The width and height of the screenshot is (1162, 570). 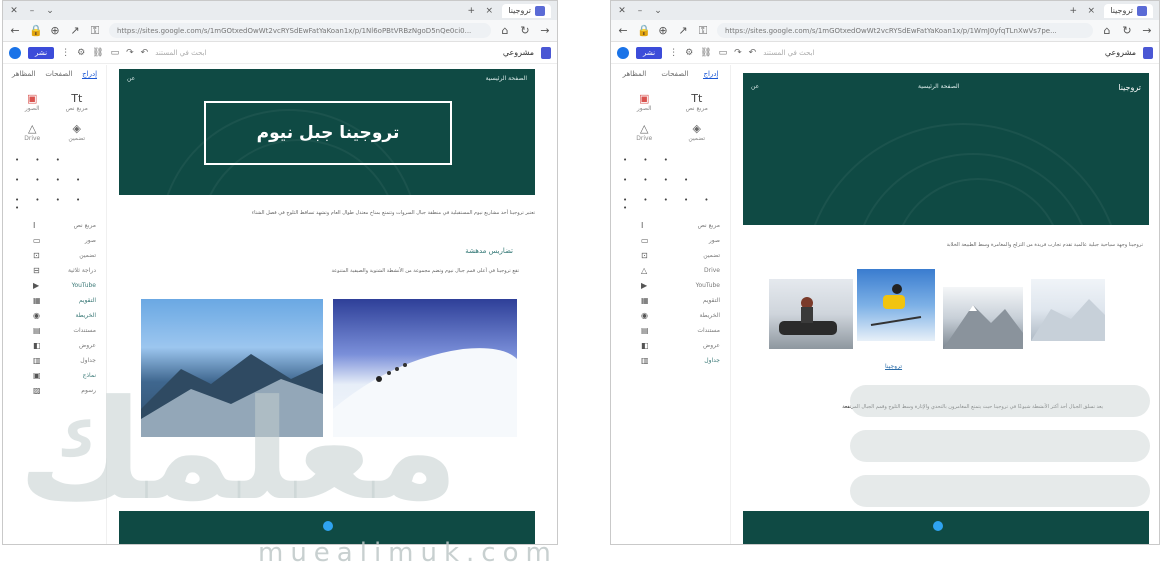 What do you see at coordinates (1129, 87) in the screenshot?
I see `site-title: تروجينا` at bounding box center [1129, 87].